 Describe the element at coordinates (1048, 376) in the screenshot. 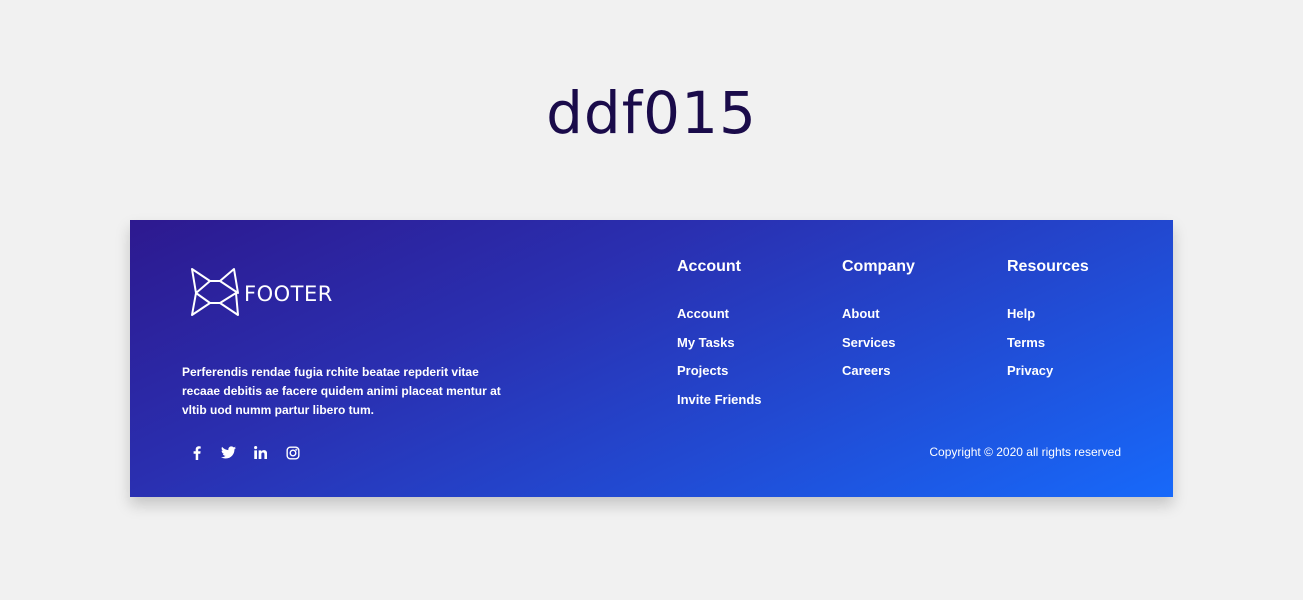

I see `footer-link-privacy: Privacy` at that location.